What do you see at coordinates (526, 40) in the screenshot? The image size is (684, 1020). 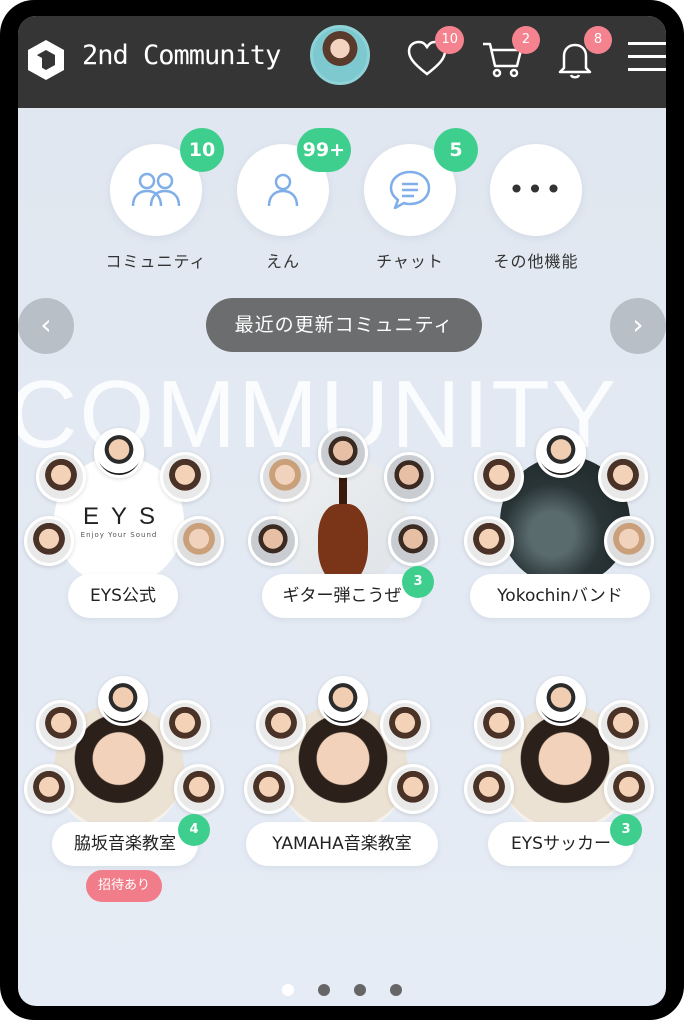 I see `cart-badge: 2` at bounding box center [526, 40].